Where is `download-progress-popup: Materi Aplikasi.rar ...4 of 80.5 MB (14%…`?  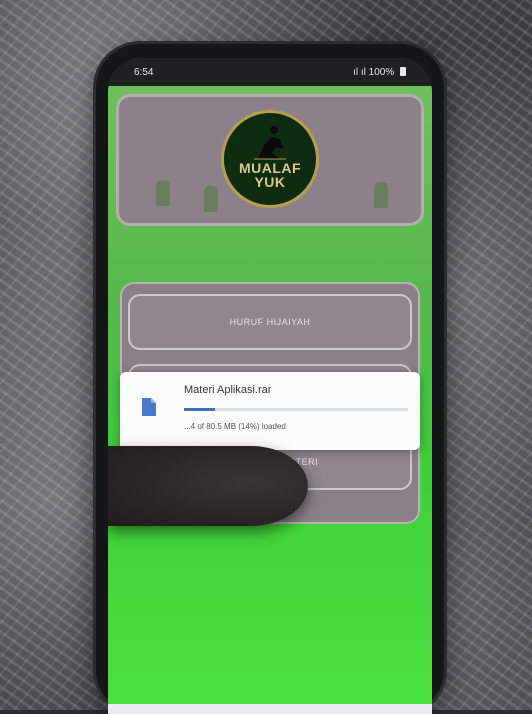
download-progress-popup: Materi Aplikasi.rar ...4 of 80.5 MB (14%… is located at coordinates (270, 411).